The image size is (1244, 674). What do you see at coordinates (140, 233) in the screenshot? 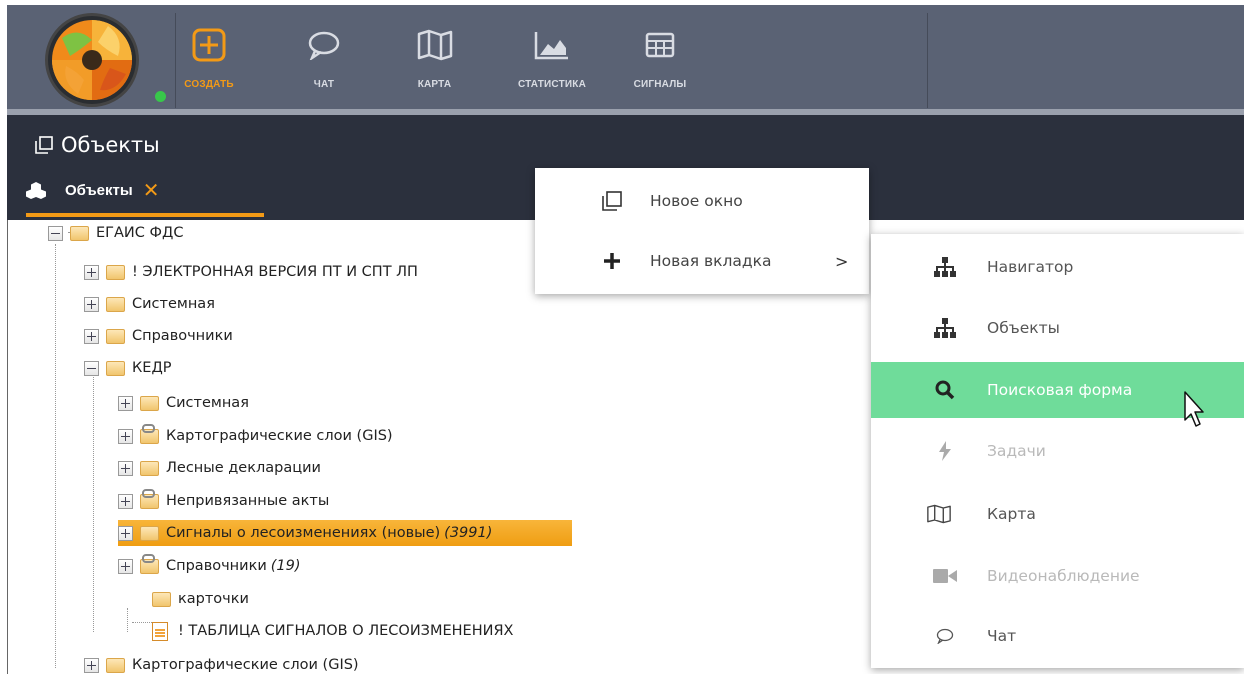
I see `tree-node-label: ЕГАИС ФДС` at bounding box center [140, 233].